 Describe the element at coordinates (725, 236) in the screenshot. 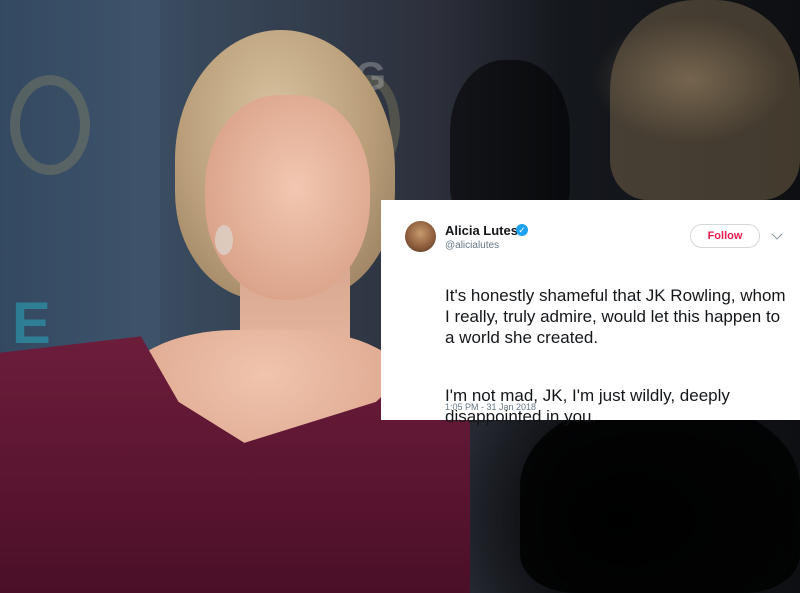

I see `follow-button: Follow` at that location.